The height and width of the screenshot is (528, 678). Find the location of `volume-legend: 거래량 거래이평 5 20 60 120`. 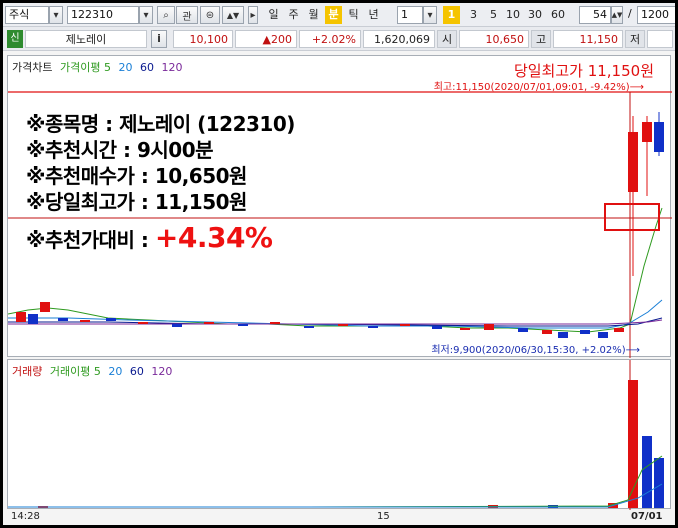

volume-legend: 거래량 거래이평 5 20 60 120 is located at coordinates (94, 371).